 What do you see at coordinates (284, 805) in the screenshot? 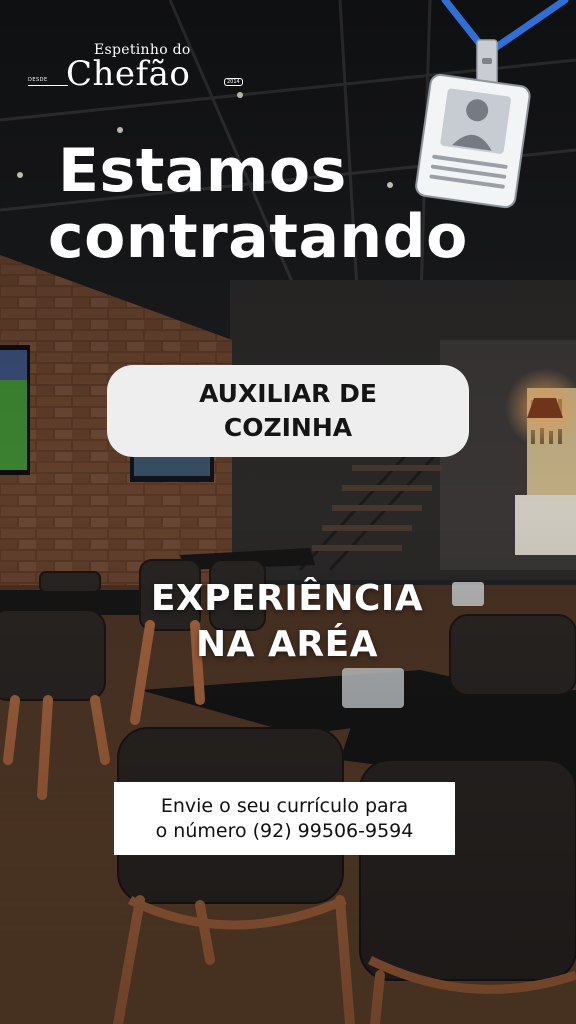
I see `contact-line-1: Envie o seu currículo para` at bounding box center [284, 805].